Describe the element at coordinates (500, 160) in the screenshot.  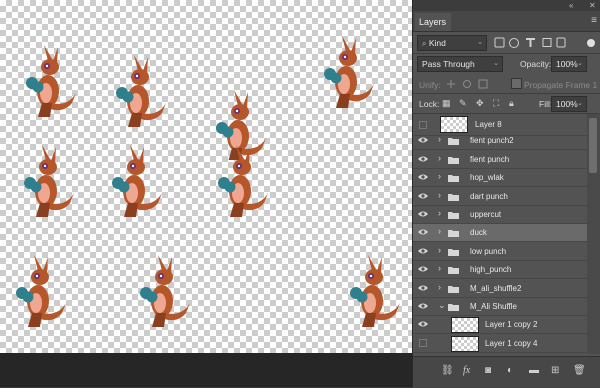
I see `layer-row: › fient punch` at that location.